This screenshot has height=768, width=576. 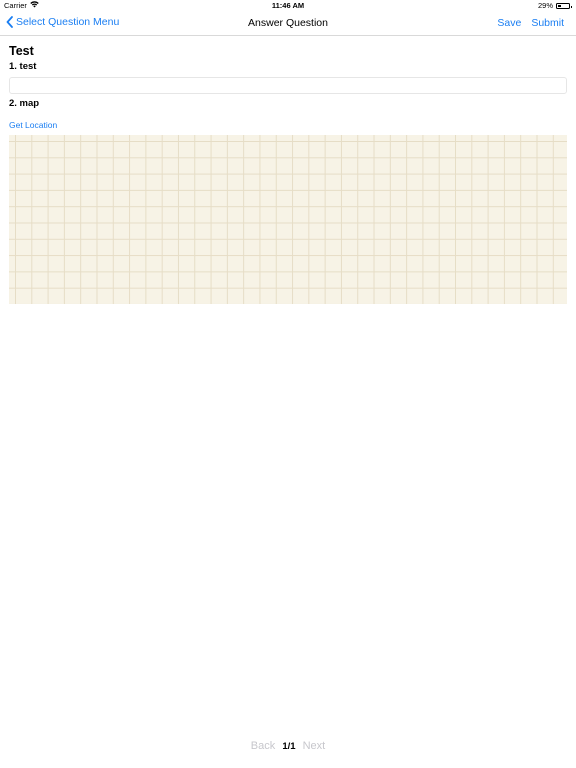 I want to click on page-title: Answer Question, so click(x=288, y=23).